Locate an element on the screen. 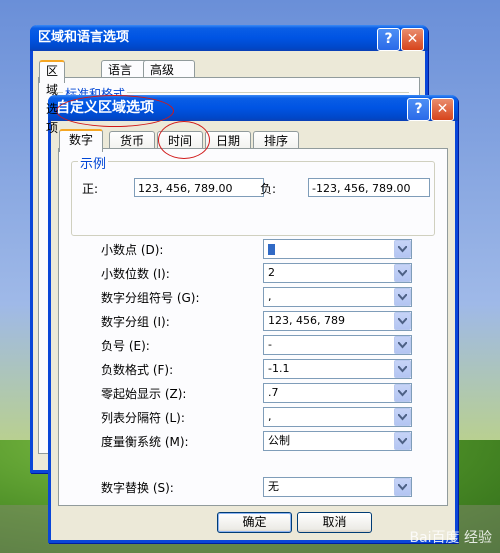 The height and width of the screenshot is (553, 500). positive-label: 正: is located at coordinates (90, 189).